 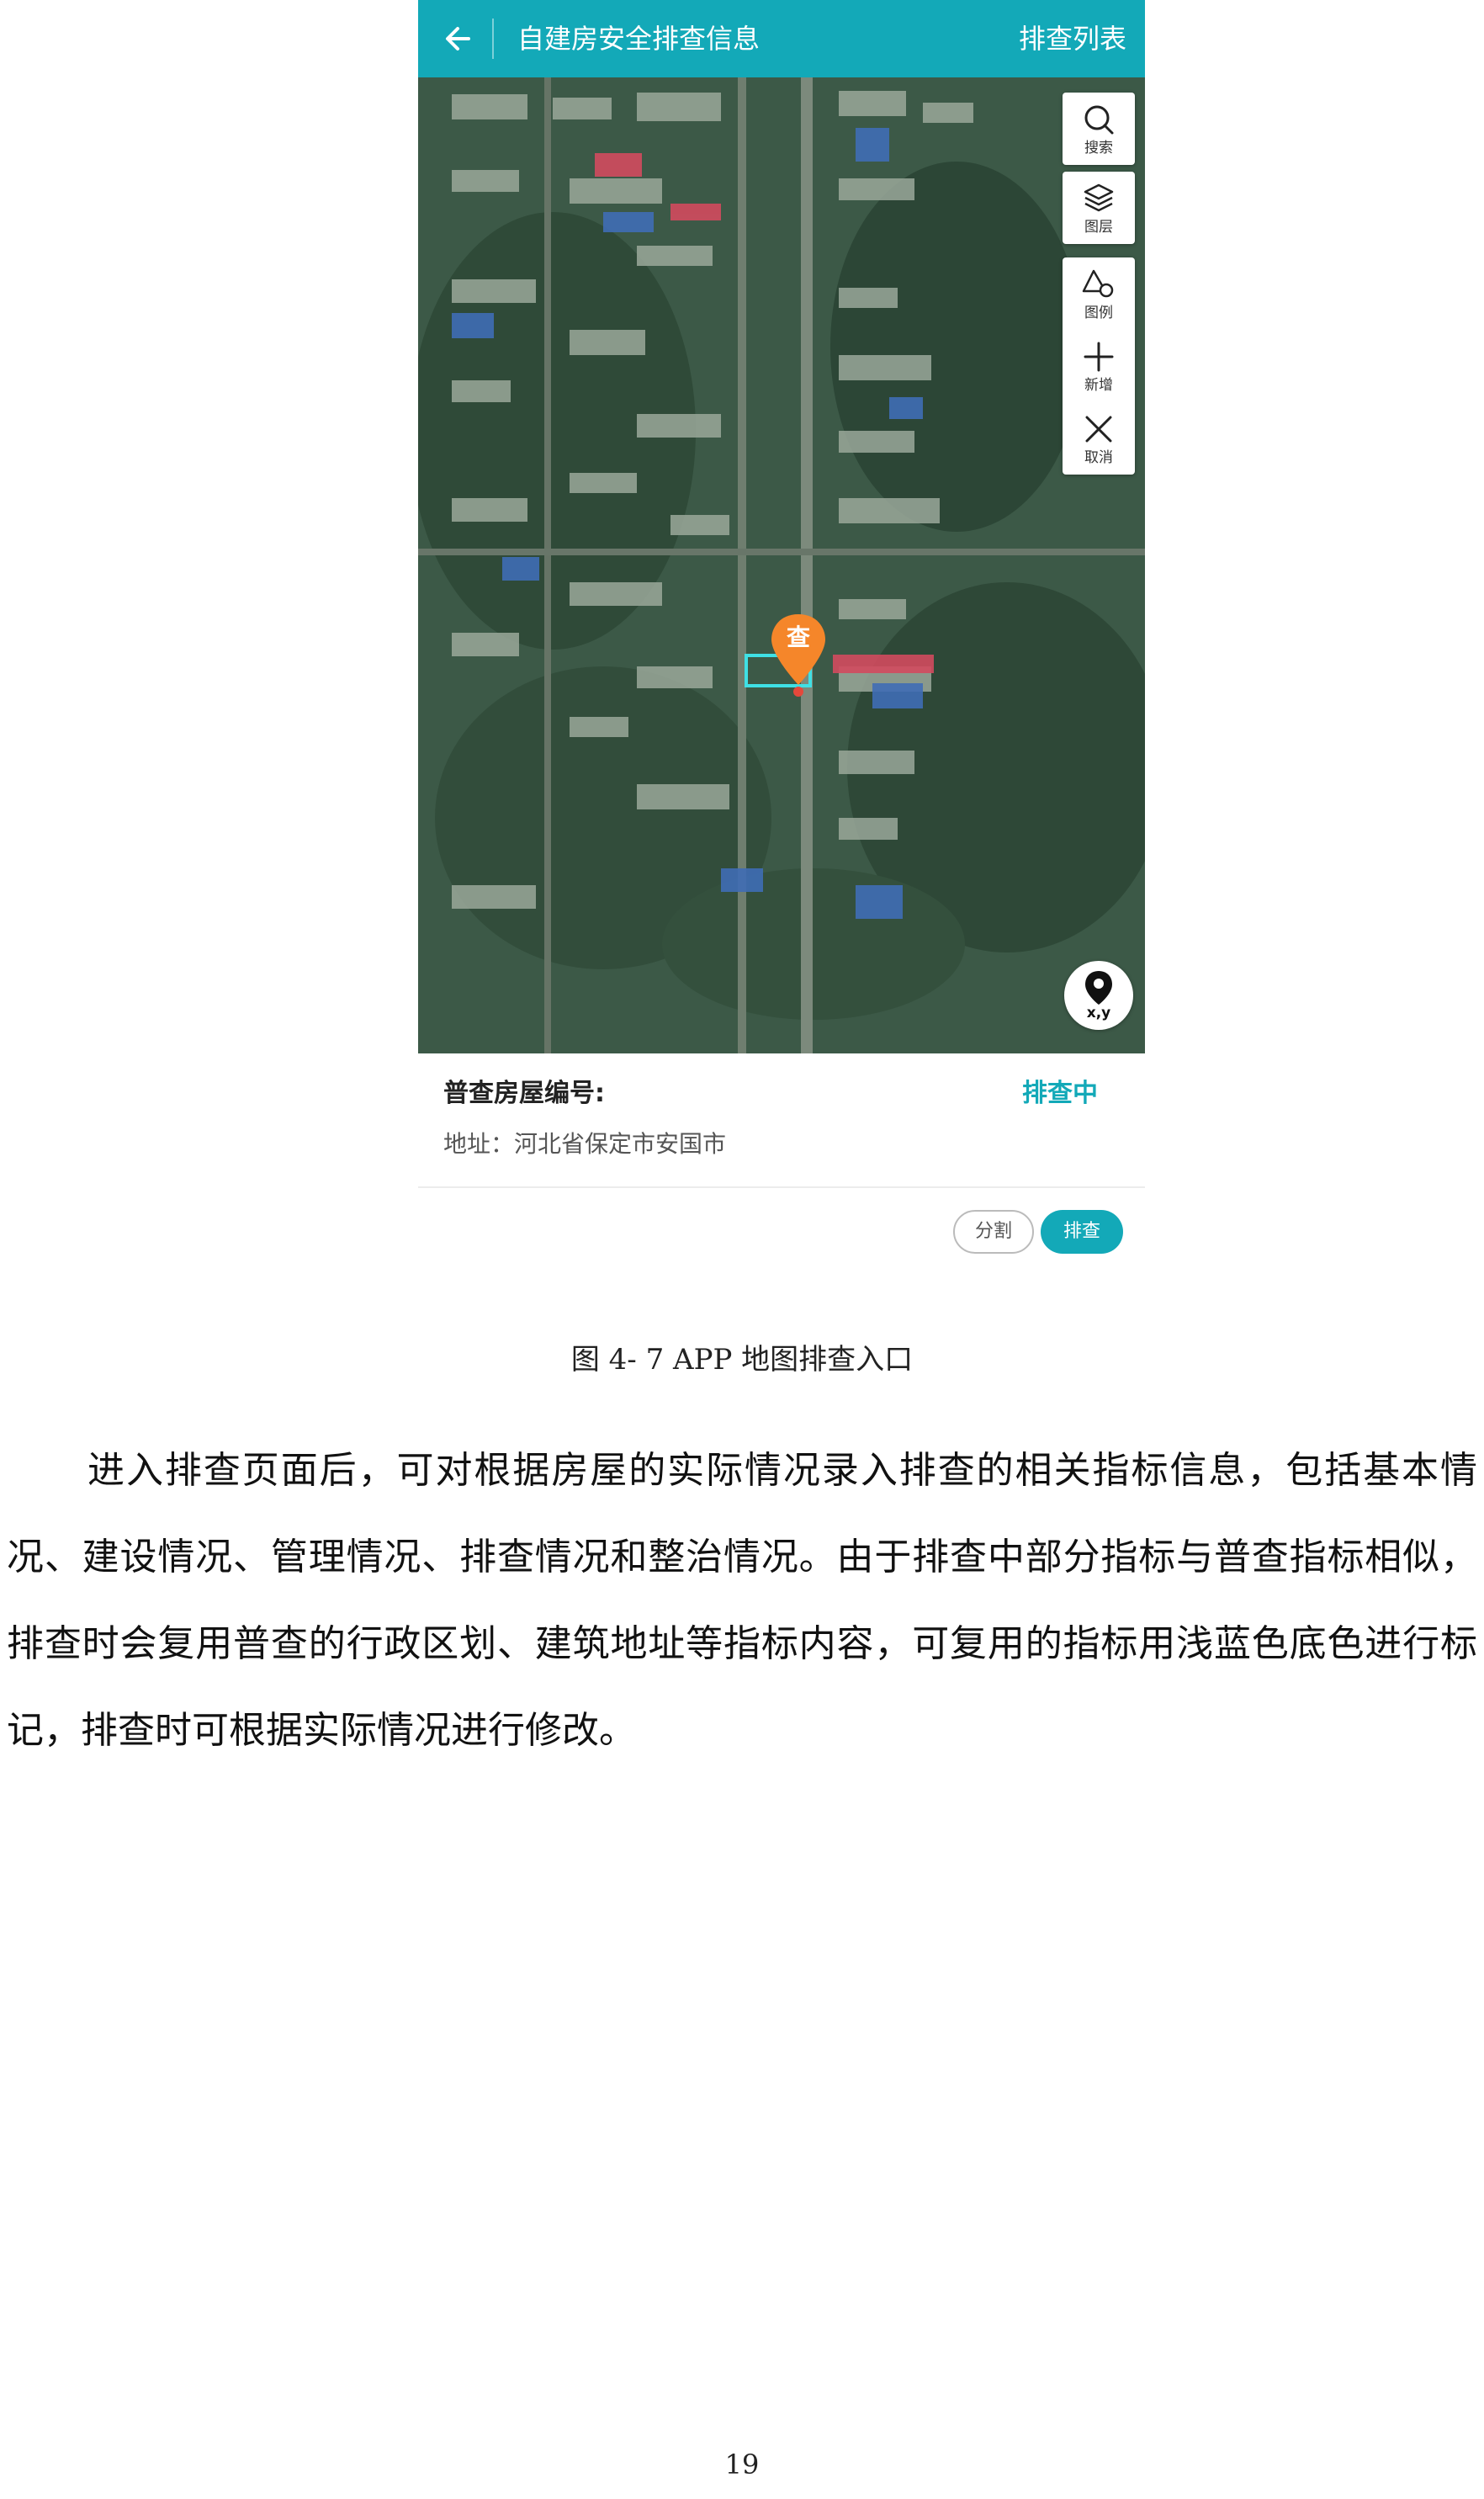 I want to click on plus-icon, so click(x=1099, y=357).